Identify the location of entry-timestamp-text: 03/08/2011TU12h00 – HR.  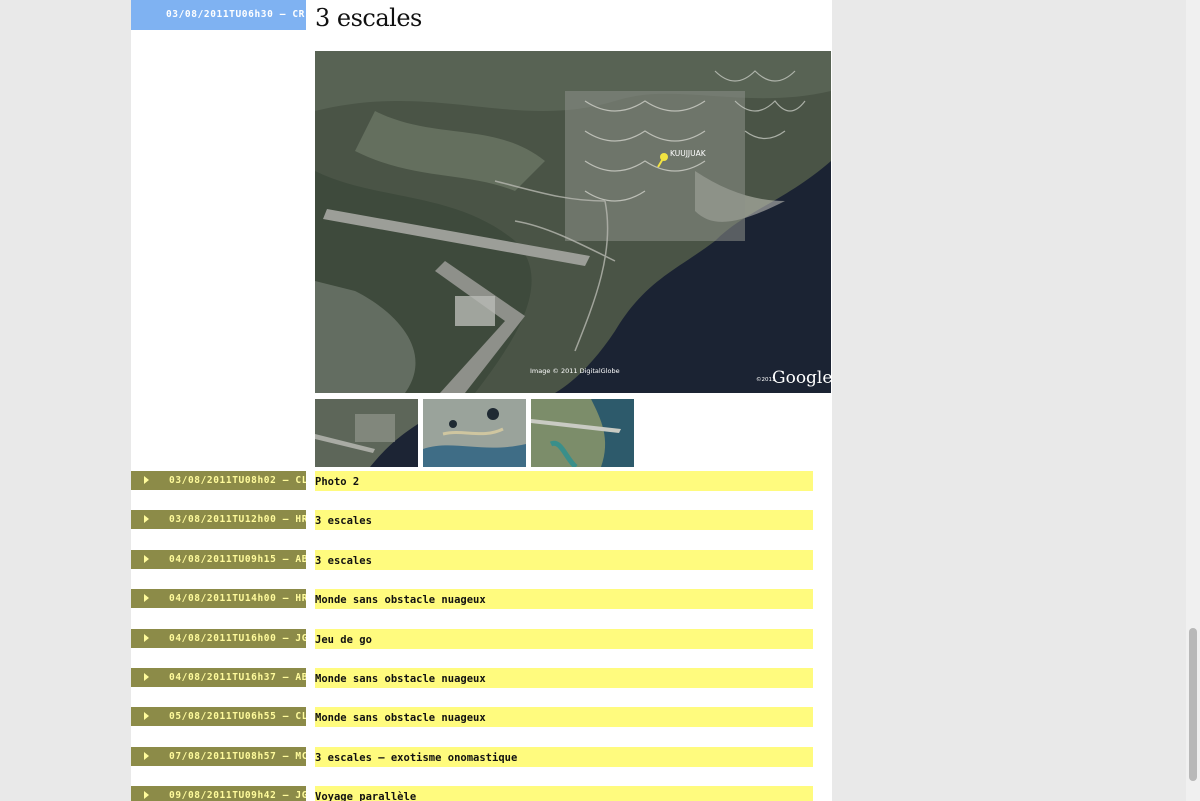
(237, 519).